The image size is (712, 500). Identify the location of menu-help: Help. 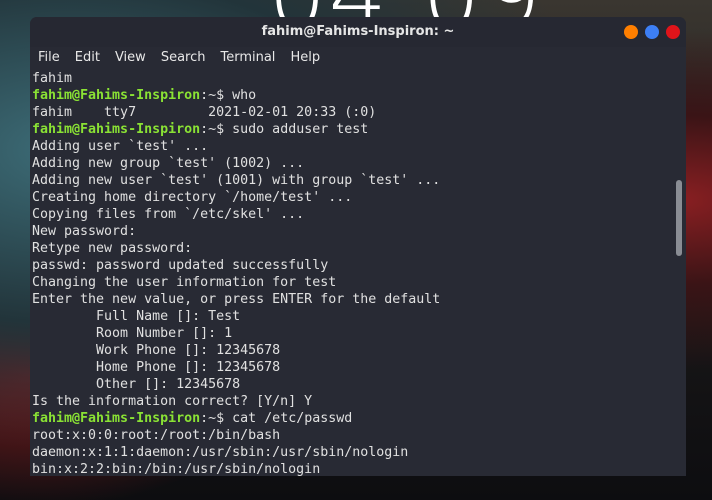
(305, 58).